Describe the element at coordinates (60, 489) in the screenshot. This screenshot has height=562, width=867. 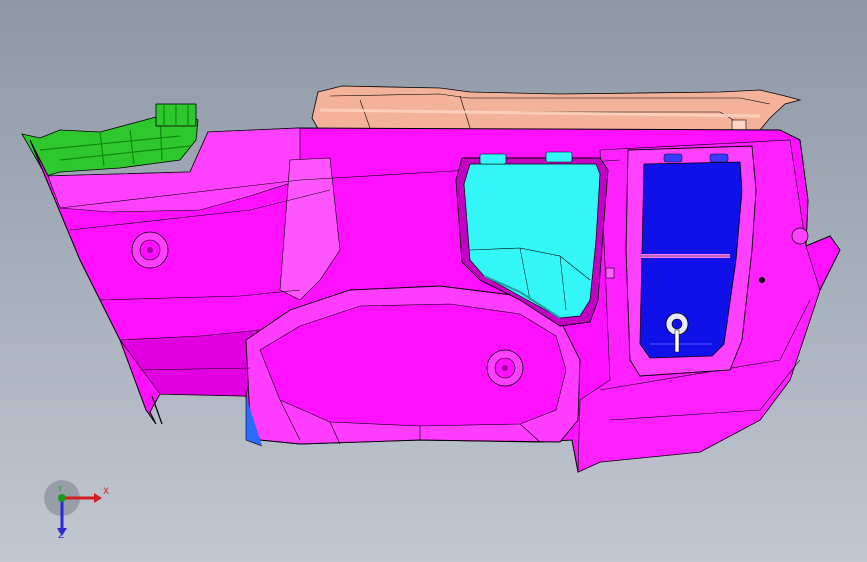
I see `axis-y-label: Y` at that location.